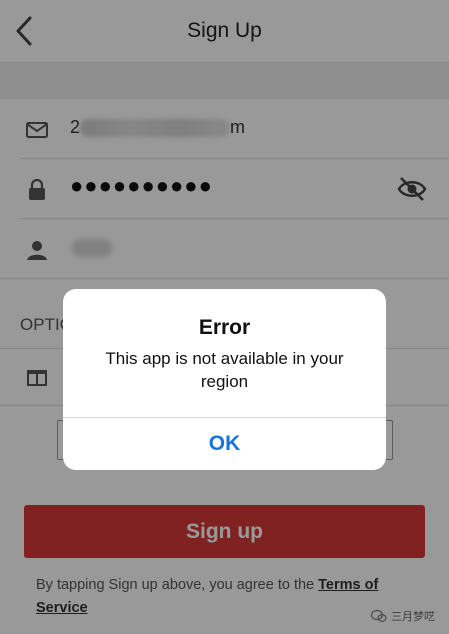 The height and width of the screenshot is (634, 449). What do you see at coordinates (224, 327) in the screenshot?
I see `alert-title: Error` at bounding box center [224, 327].